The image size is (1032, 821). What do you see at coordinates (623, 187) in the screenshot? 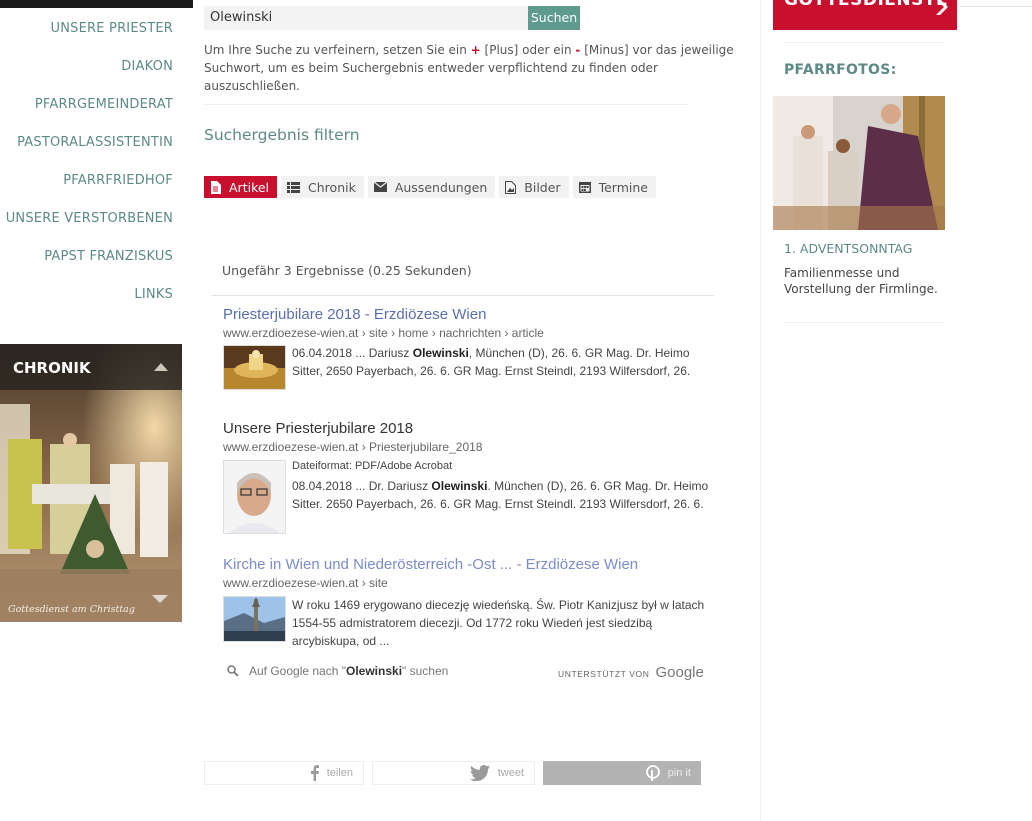
I see `tab-label: Termine` at bounding box center [623, 187].